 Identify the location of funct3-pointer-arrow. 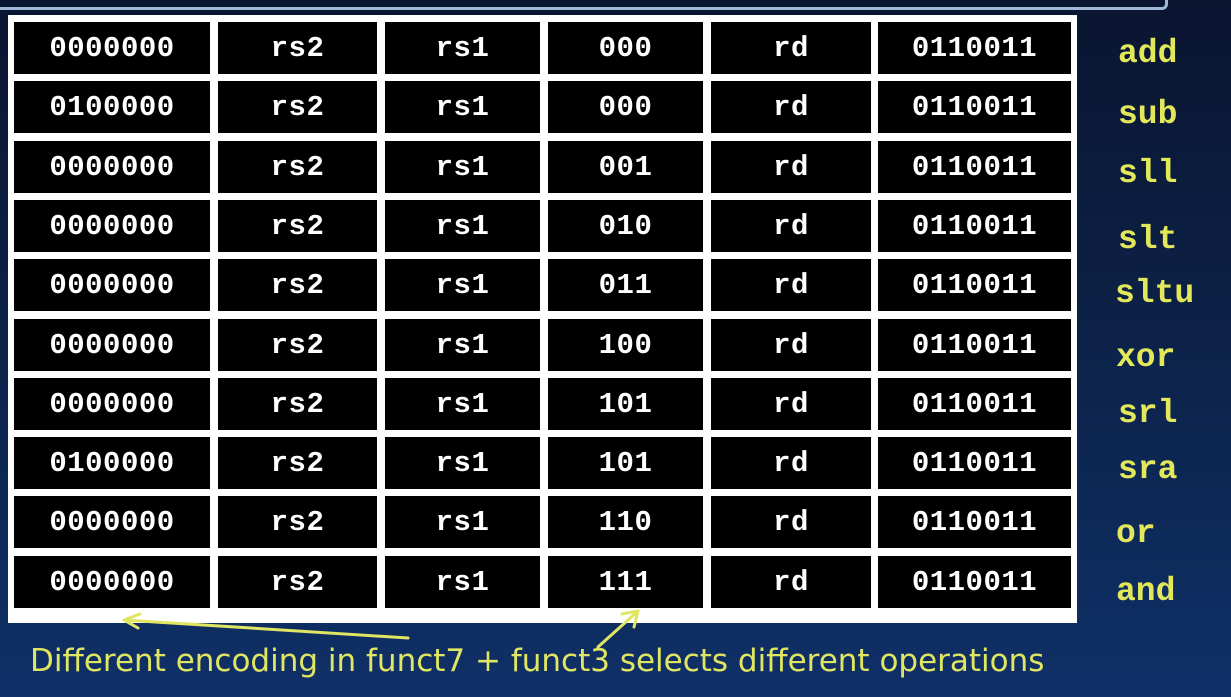
(618, 629).